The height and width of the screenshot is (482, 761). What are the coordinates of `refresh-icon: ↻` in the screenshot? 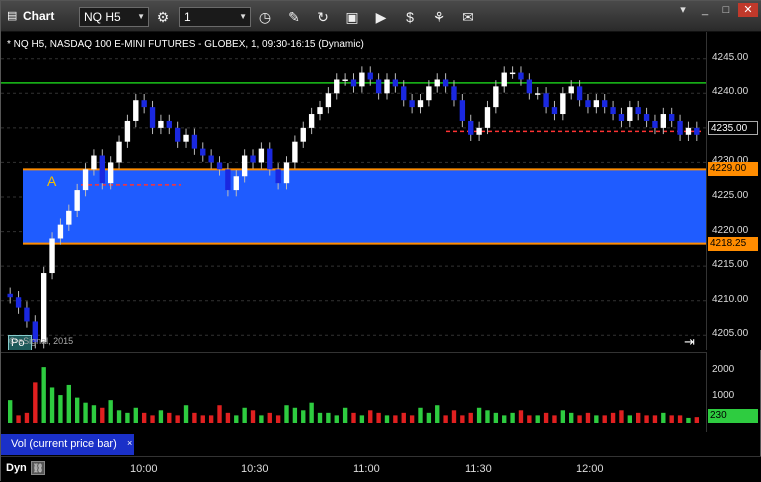 It's located at (323, 17).